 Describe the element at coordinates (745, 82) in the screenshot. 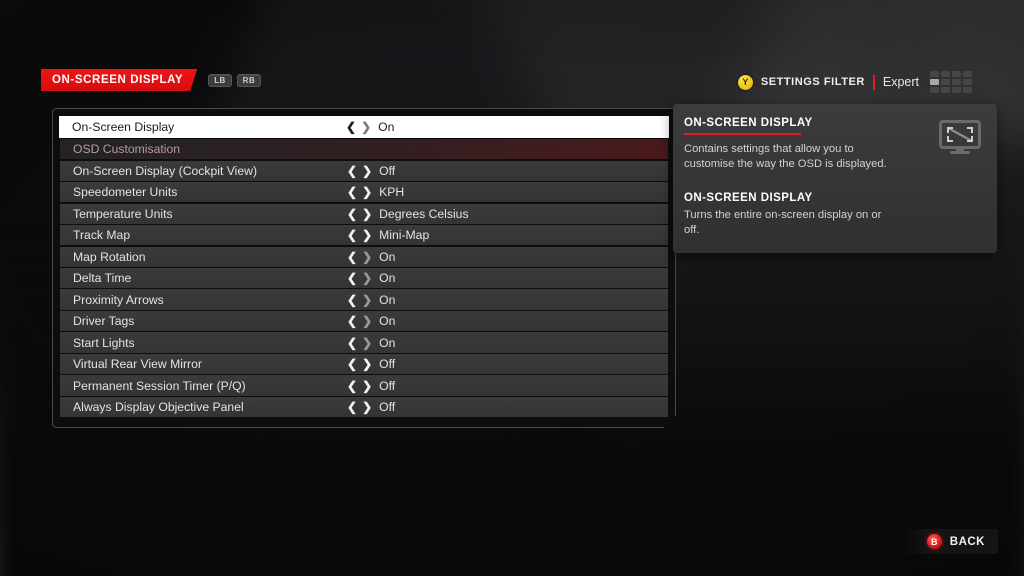

I see `y-button-icon: Y` at that location.